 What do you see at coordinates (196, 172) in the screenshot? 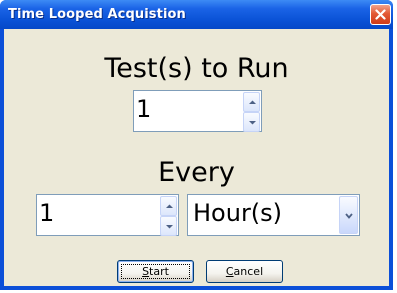
I see `every-label: Every` at bounding box center [196, 172].